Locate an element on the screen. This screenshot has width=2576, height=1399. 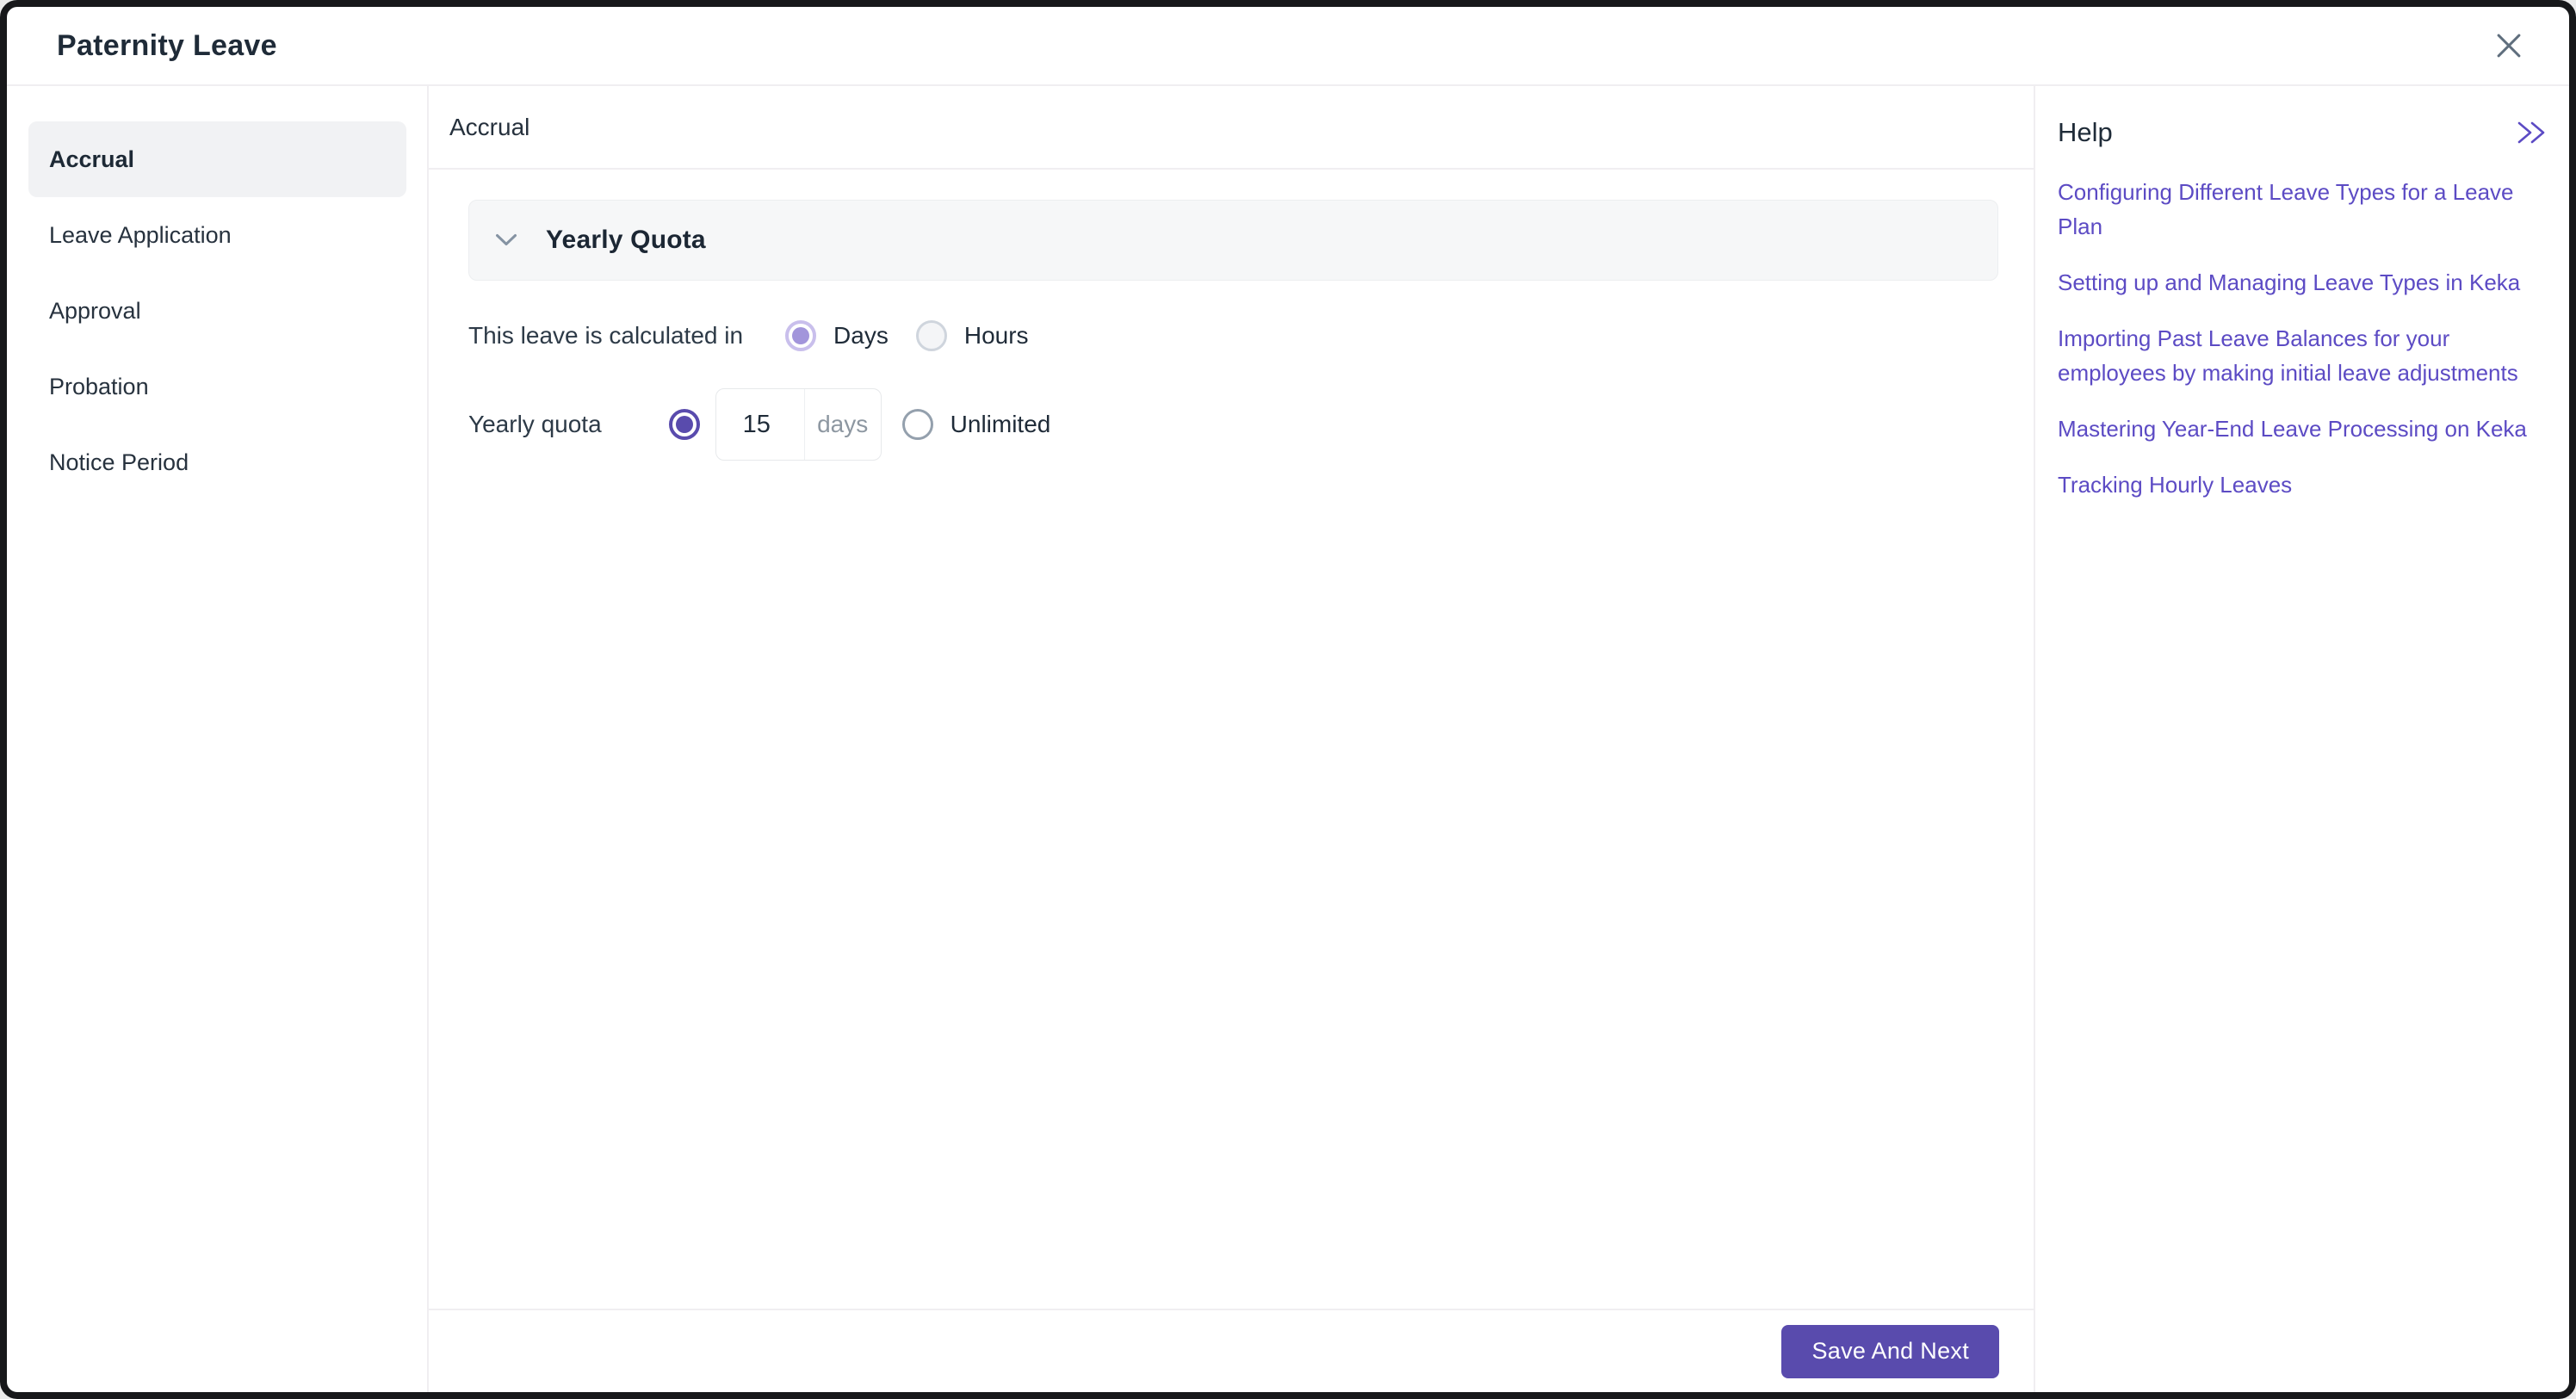
quota-amount-radio is located at coordinates (684, 424).